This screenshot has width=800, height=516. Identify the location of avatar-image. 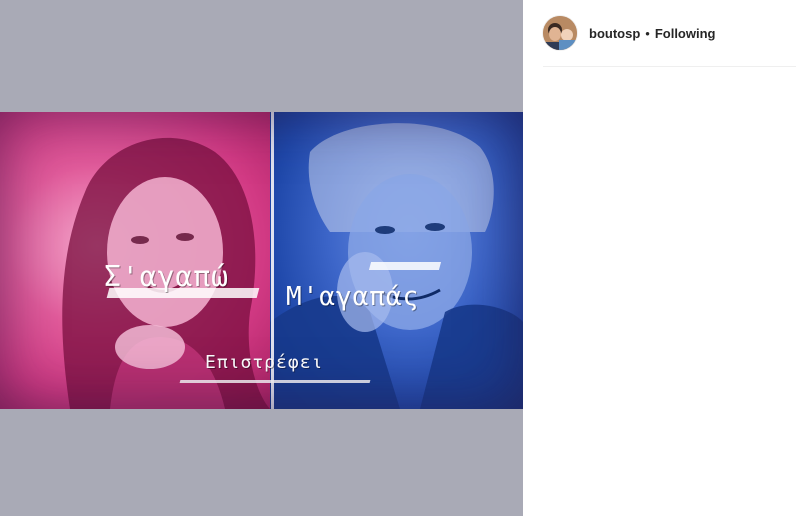
(560, 33).